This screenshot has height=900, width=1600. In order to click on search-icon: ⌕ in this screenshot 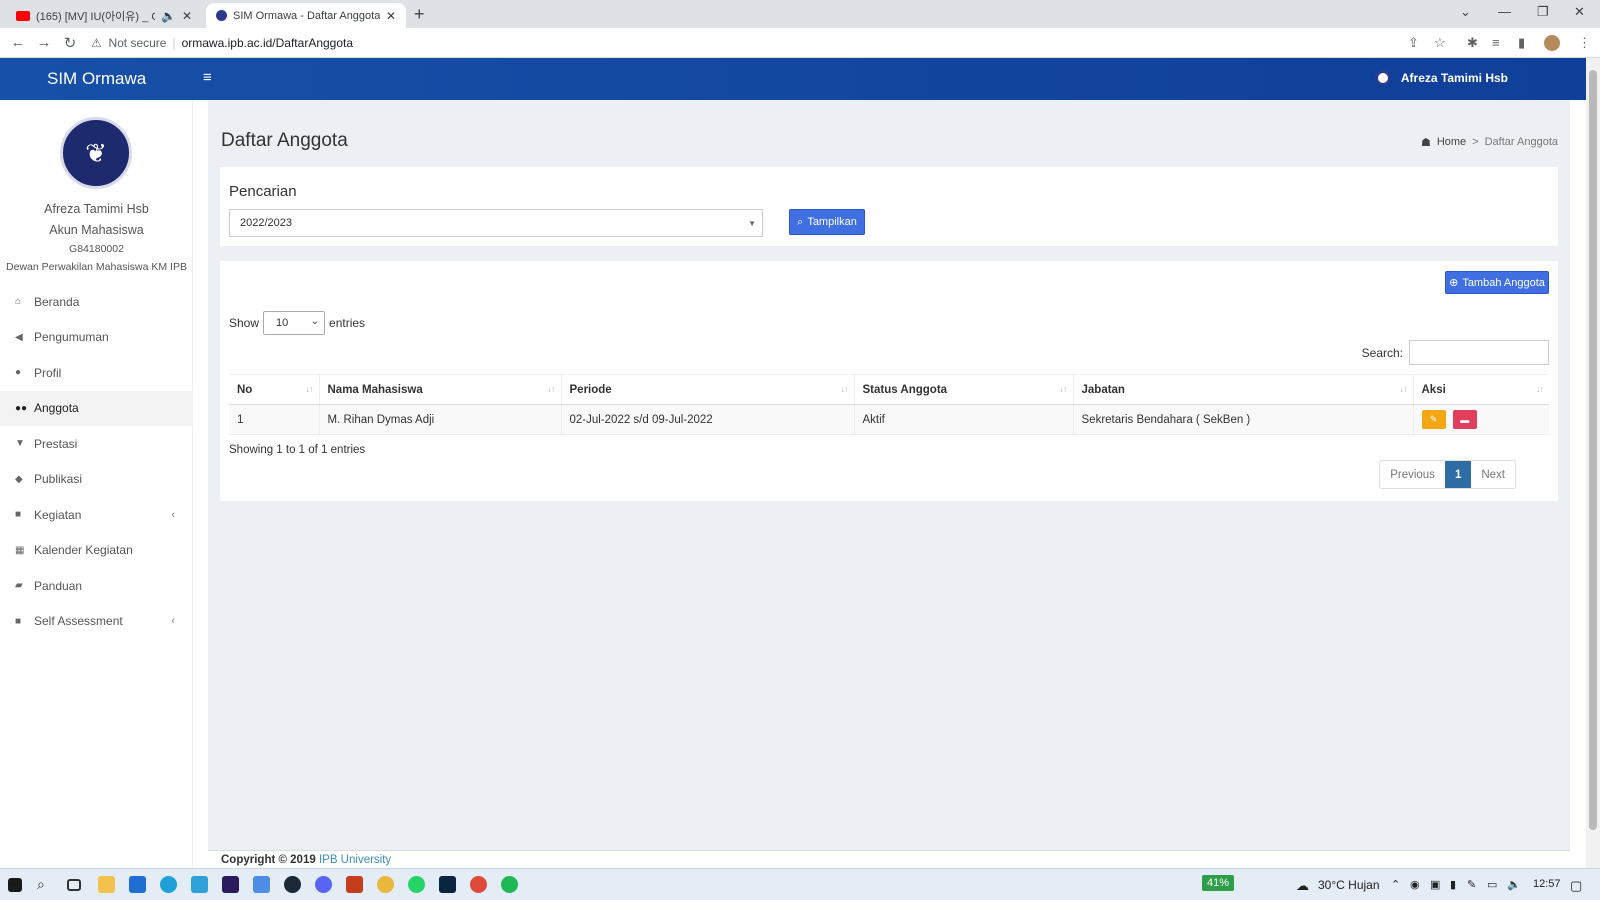, I will do `click(45, 884)`.